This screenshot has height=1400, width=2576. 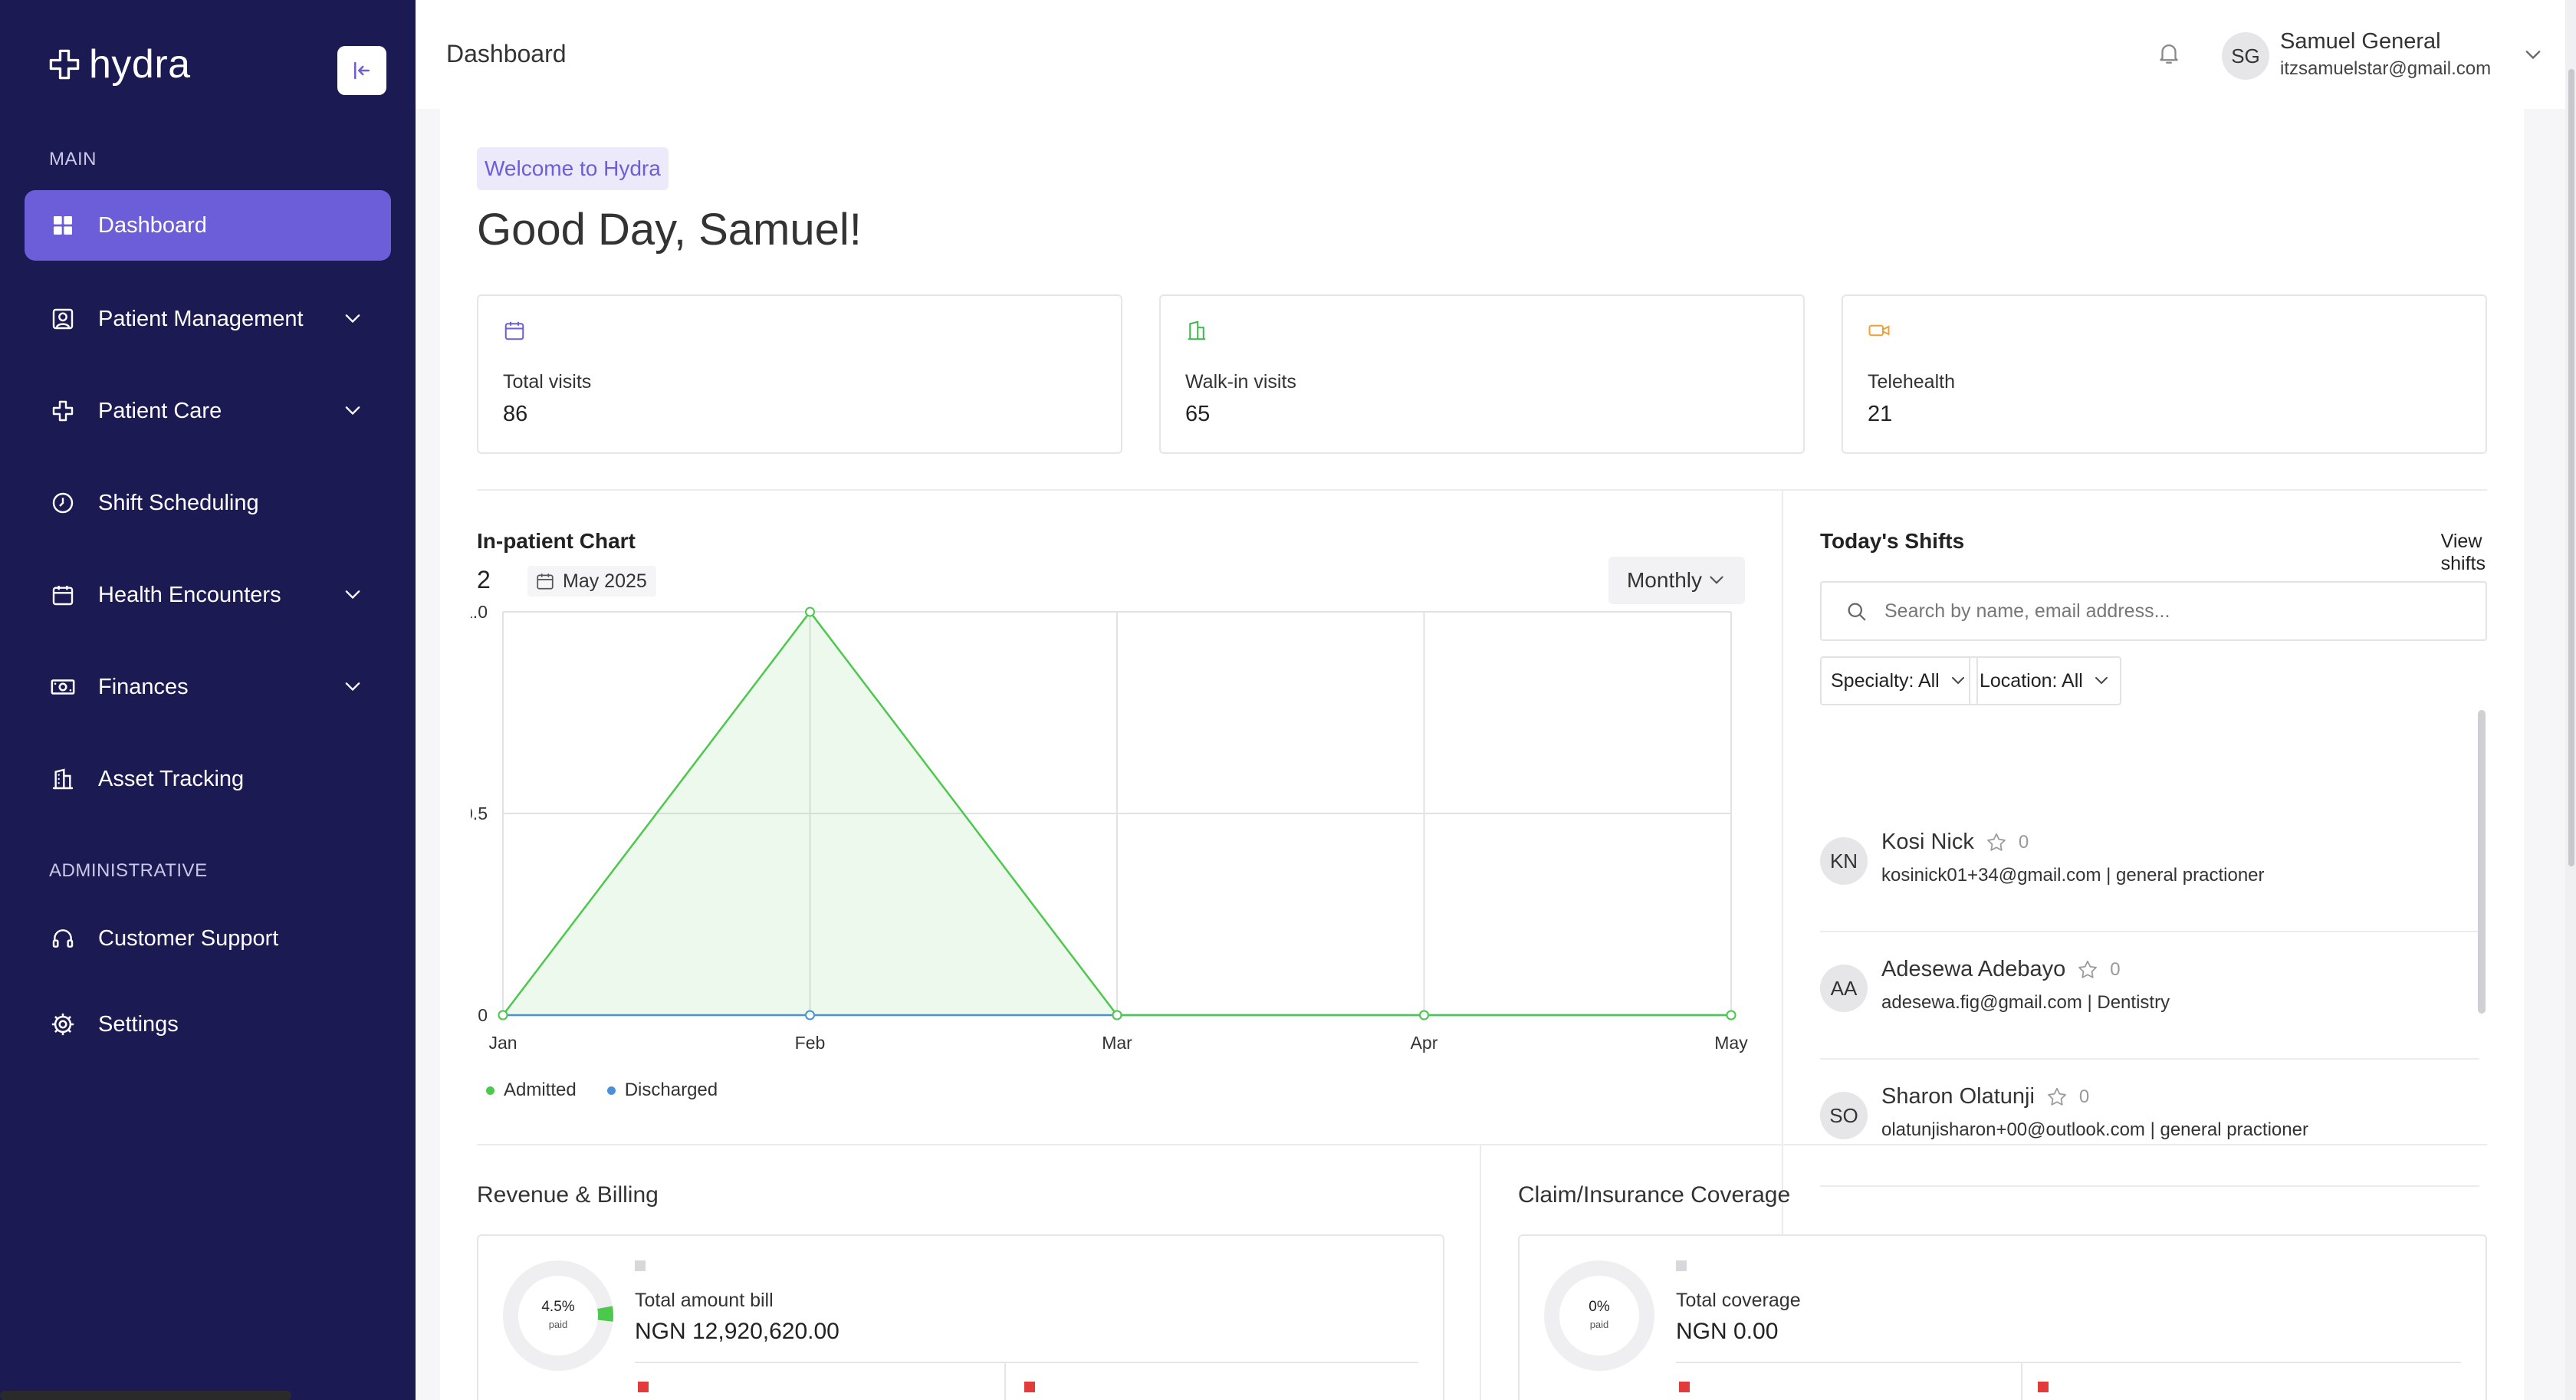 What do you see at coordinates (63, 411) in the screenshot?
I see `medical-cross-icon` at bounding box center [63, 411].